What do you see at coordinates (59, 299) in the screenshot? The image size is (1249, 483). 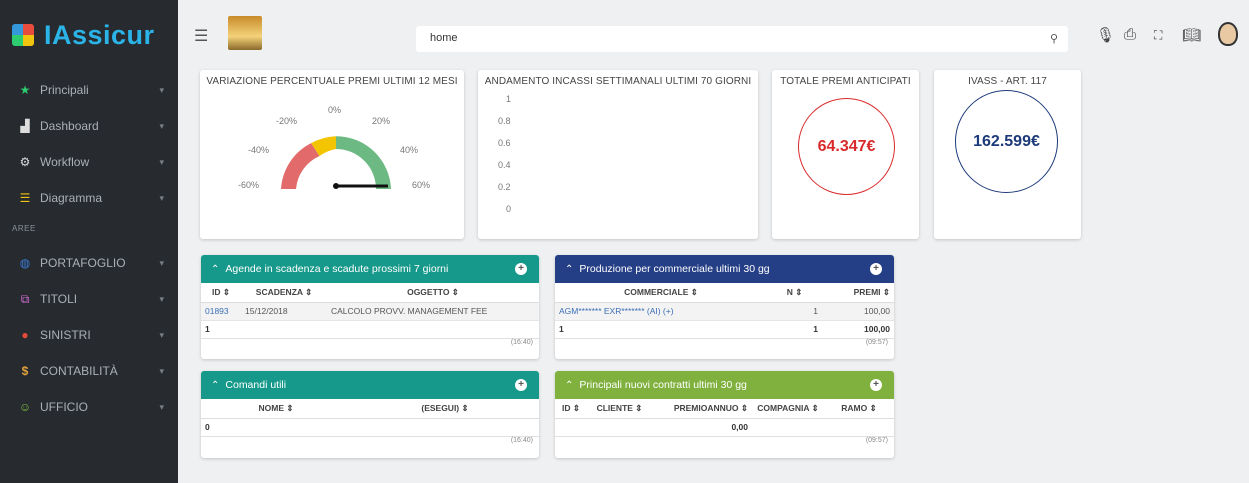 I see `sidebar-item-label: TITOLI` at bounding box center [59, 299].